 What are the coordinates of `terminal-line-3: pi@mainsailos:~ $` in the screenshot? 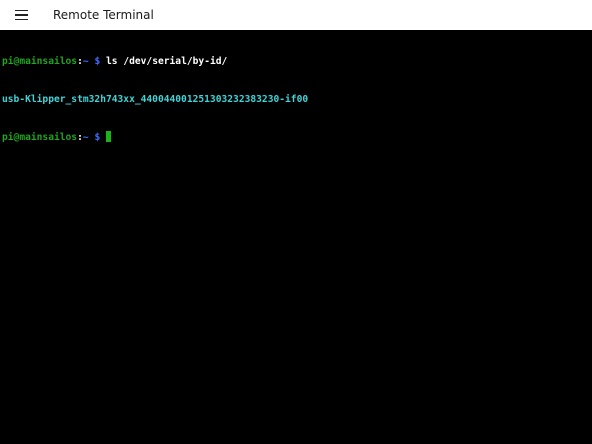 It's located at (297, 137).